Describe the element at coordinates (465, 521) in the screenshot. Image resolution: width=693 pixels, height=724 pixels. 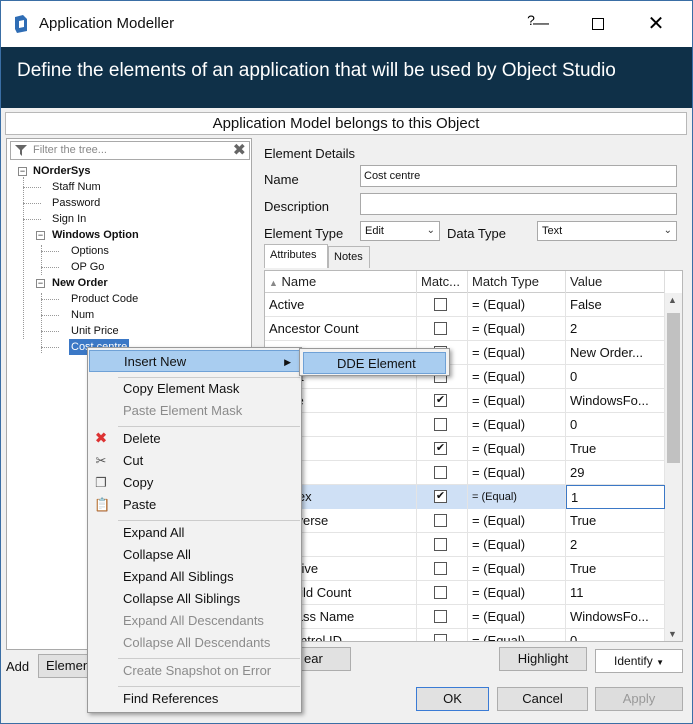
I see `table-row: h Reverse= (Equal)True` at that location.